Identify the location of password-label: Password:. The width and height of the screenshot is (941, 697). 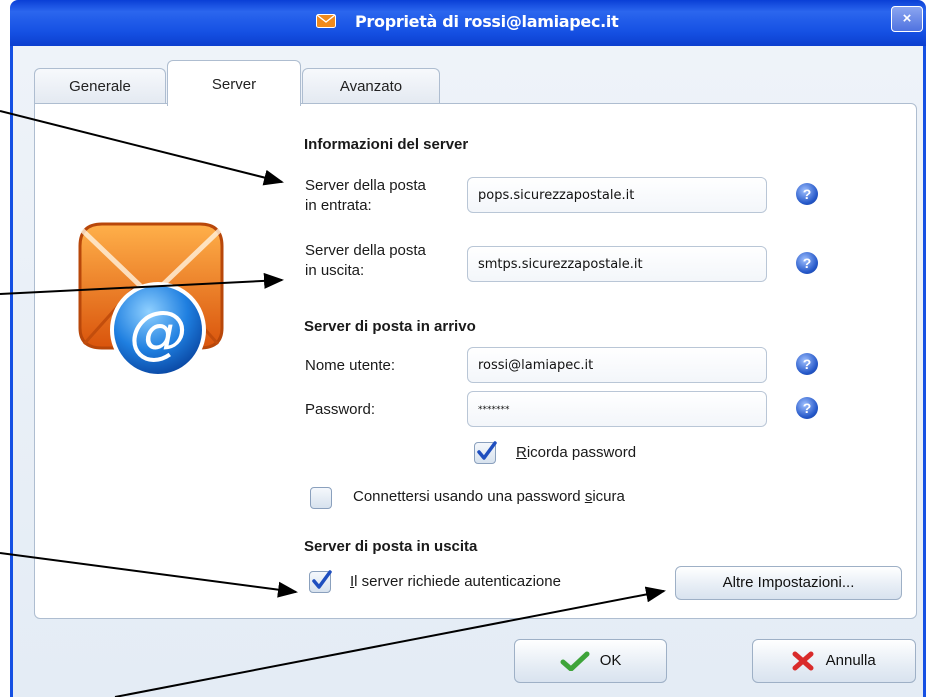
(340, 409).